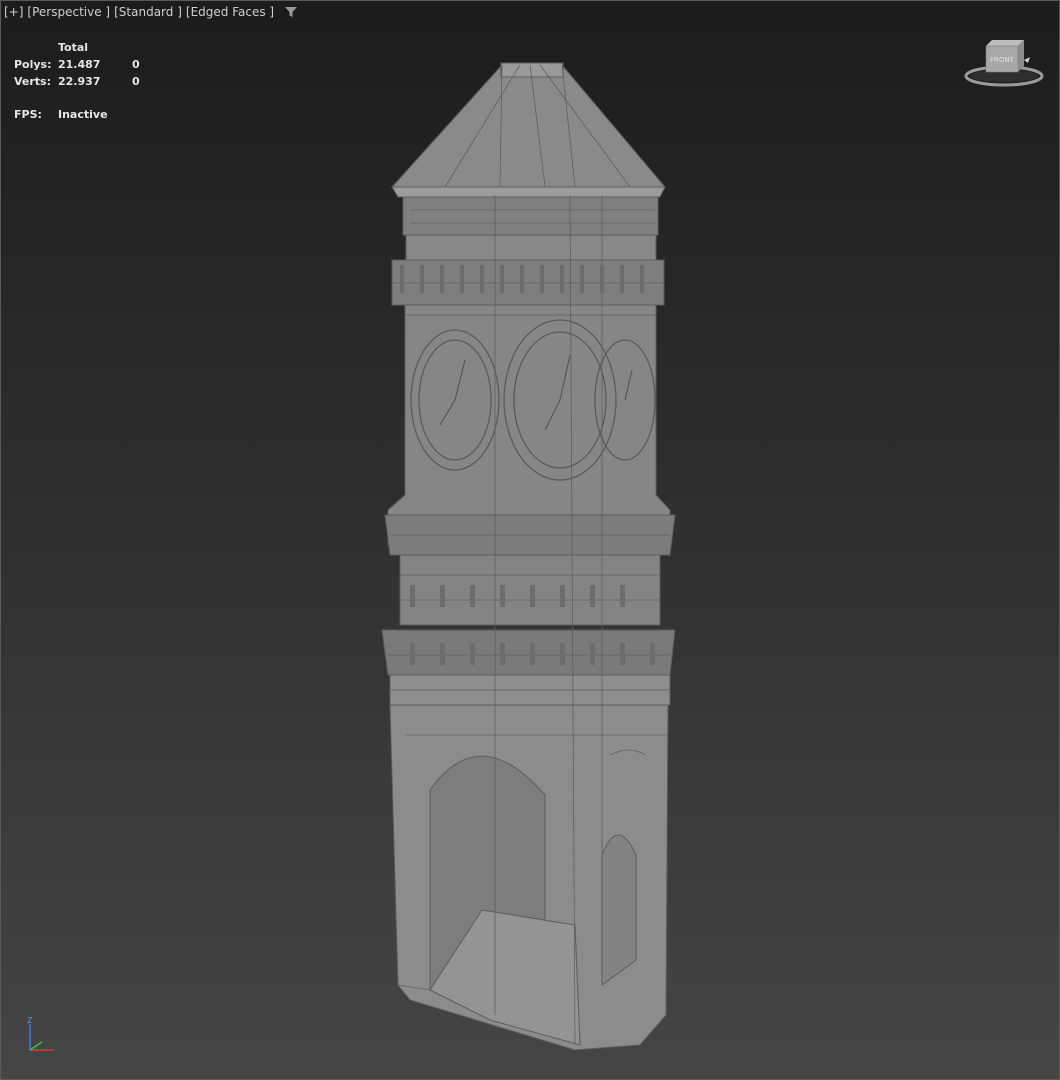 Image resolution: width=1060 pixels, height=1080 pixels. I want to click on viewcube: FRONT, so click(1004, 65).